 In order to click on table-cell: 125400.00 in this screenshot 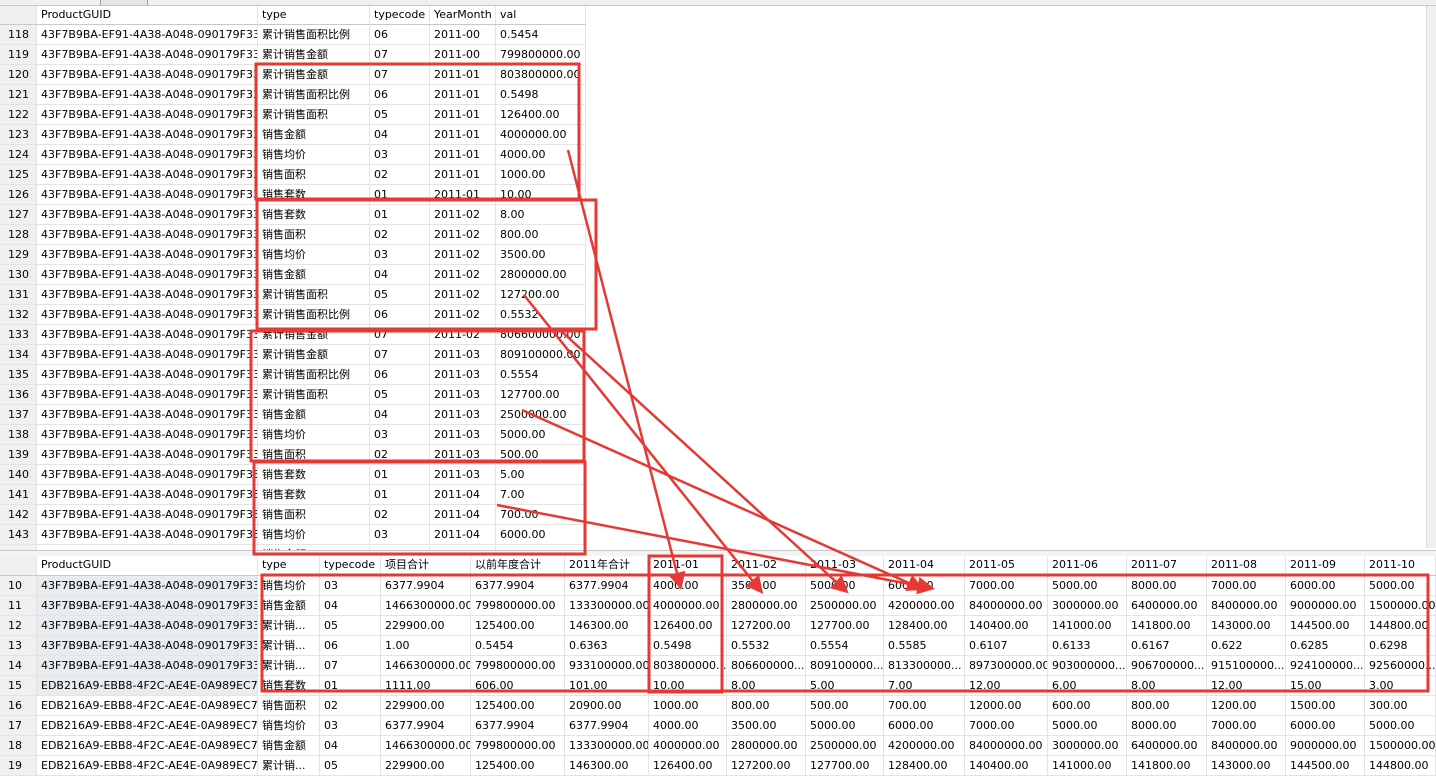, I will do `click(518, 625)`.